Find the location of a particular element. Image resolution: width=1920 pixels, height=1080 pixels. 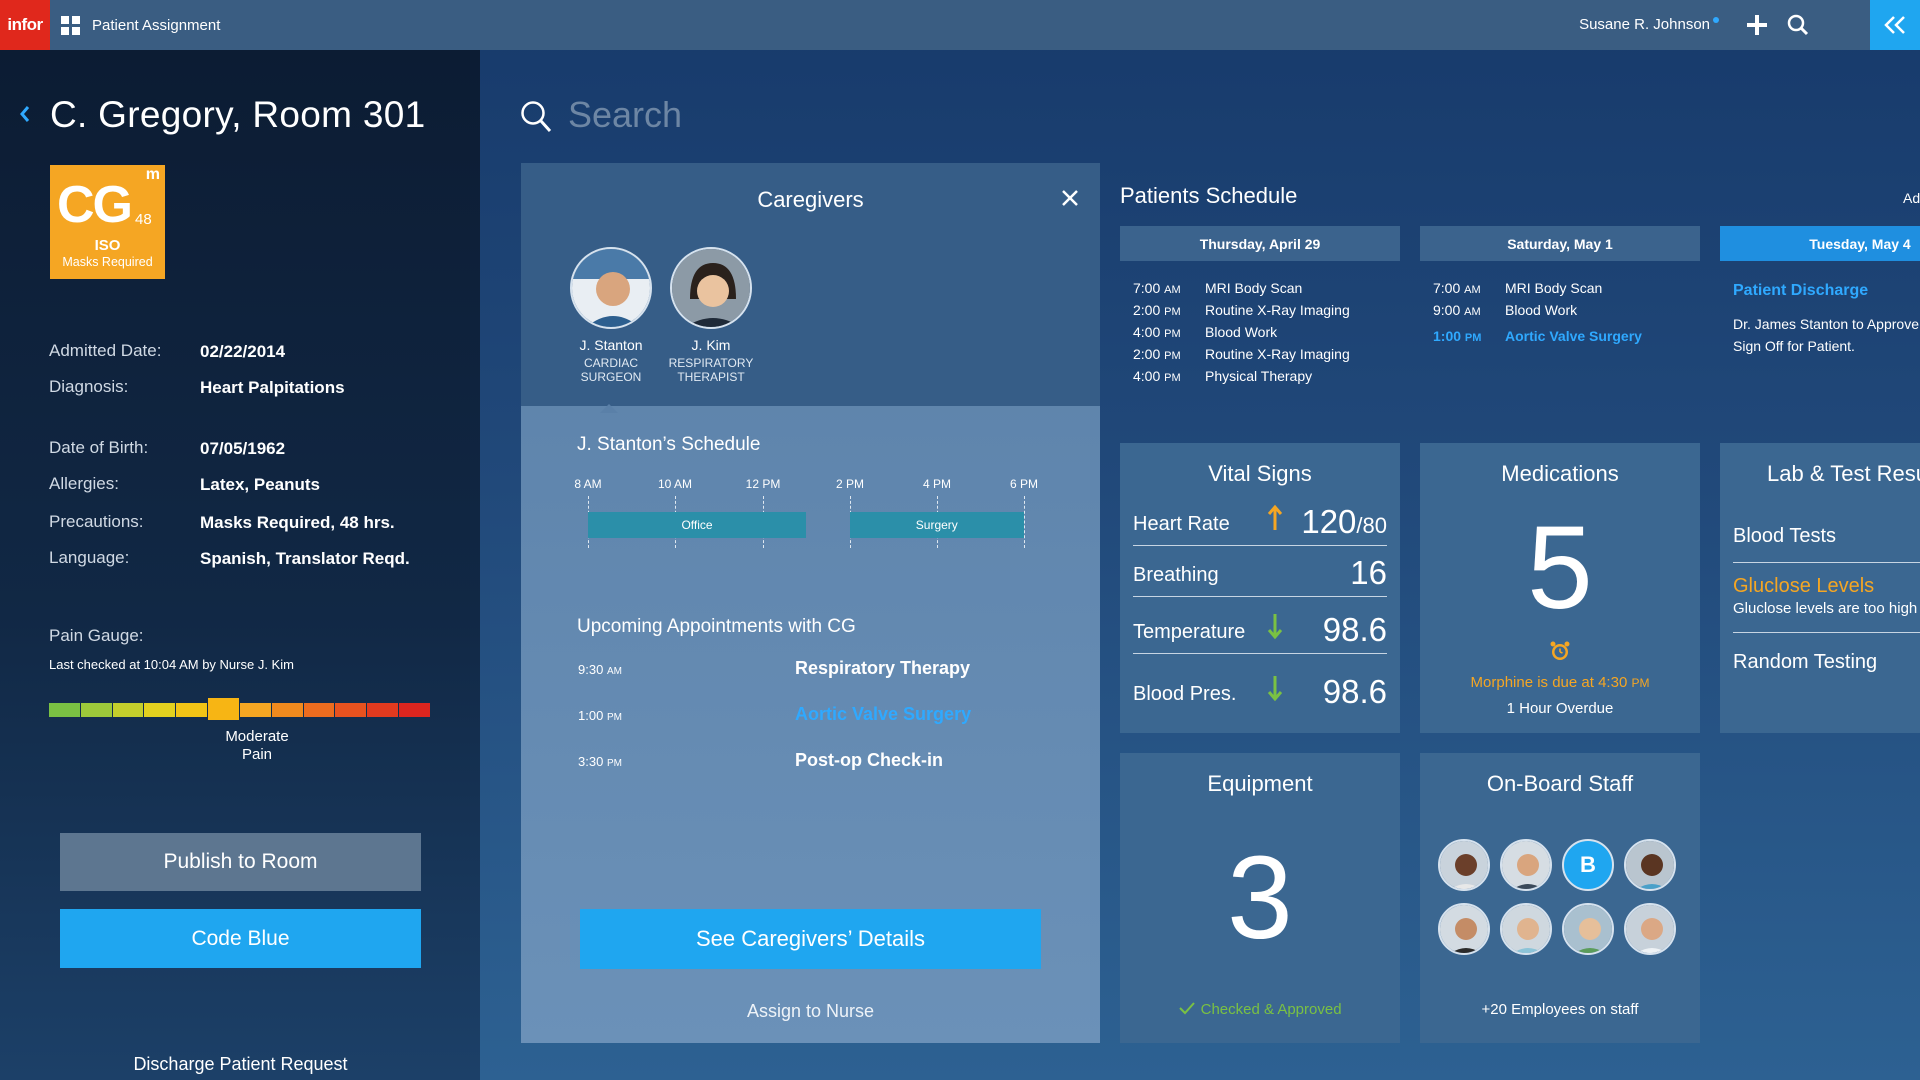

lab-item-alert: Gluclose Levels is located at coordinates (1826, 586).